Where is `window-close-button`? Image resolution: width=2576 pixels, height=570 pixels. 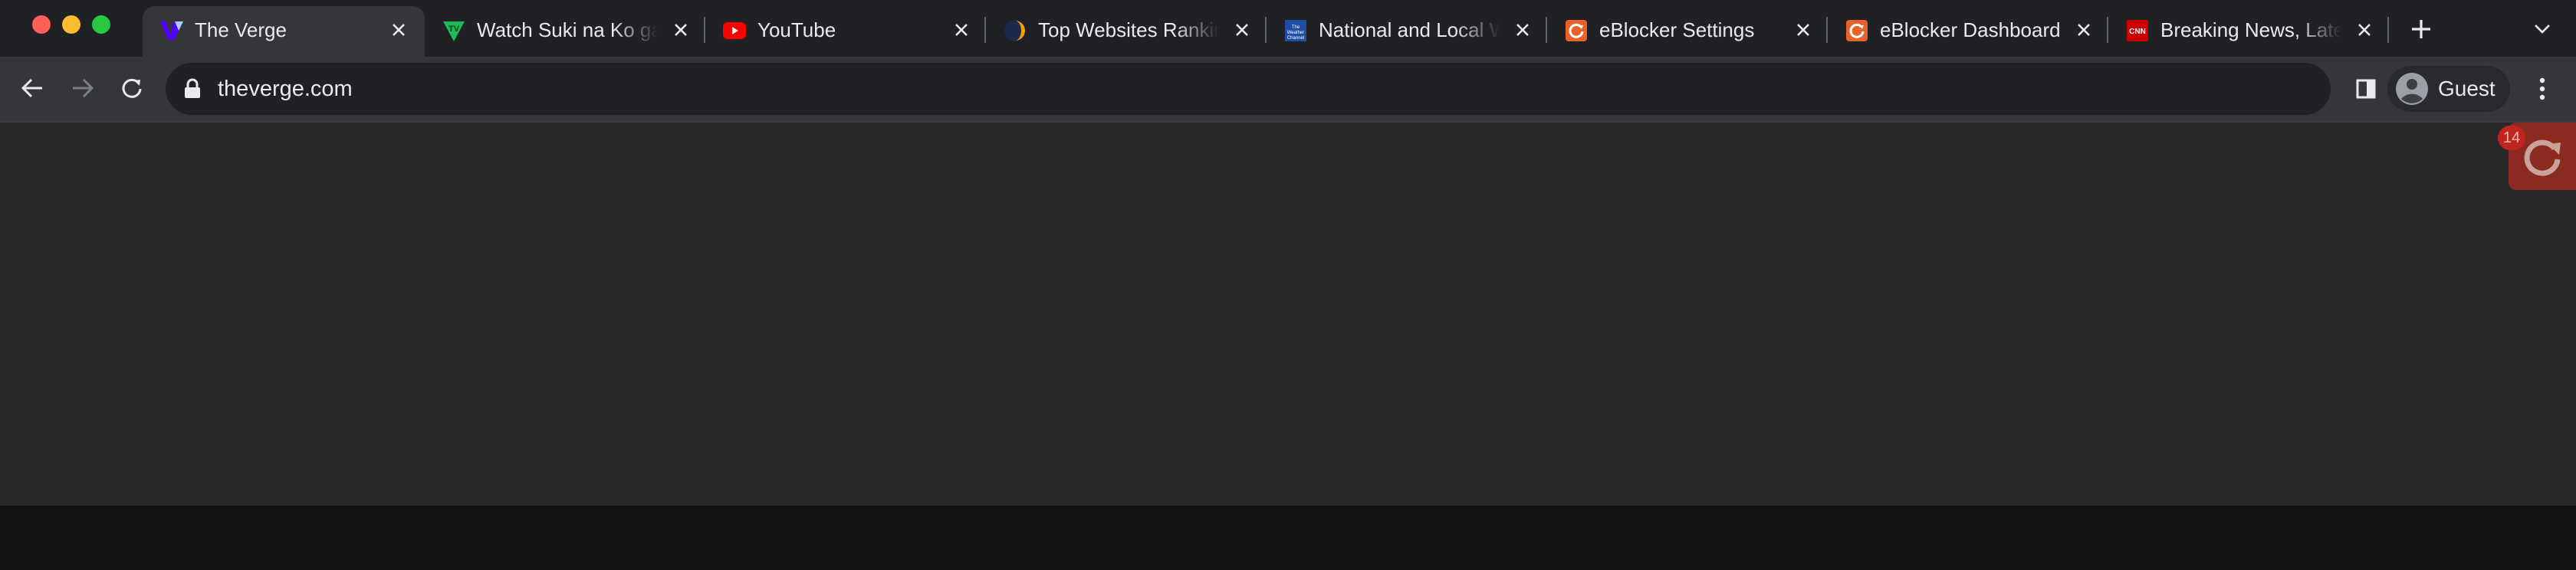
window-close-button is located at coordinates (41, 24).